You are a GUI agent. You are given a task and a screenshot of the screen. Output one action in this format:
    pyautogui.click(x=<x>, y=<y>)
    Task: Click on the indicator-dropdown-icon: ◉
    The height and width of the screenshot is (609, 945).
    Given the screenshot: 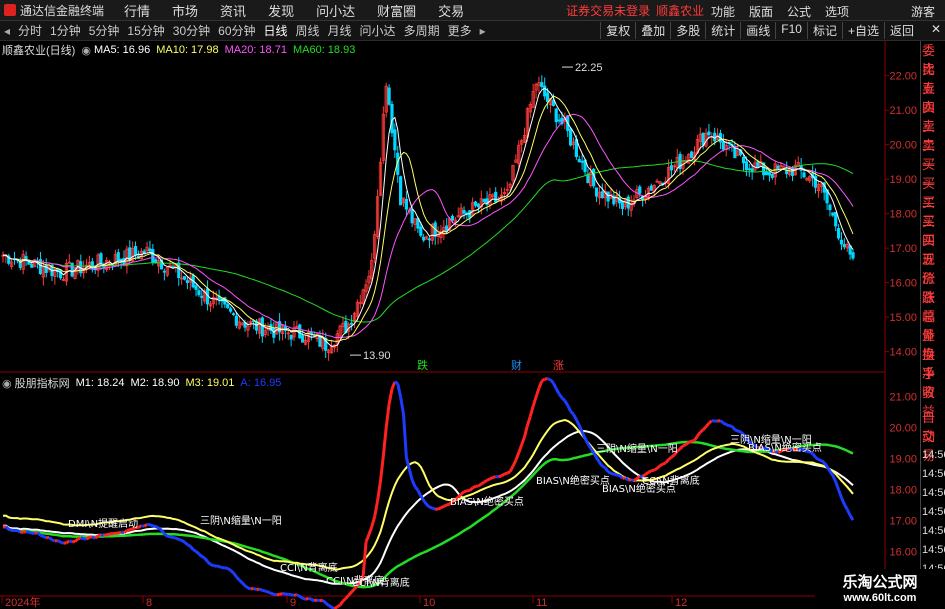 What is the action you would take?
    pyautogui.click(x=7, y=383)
    